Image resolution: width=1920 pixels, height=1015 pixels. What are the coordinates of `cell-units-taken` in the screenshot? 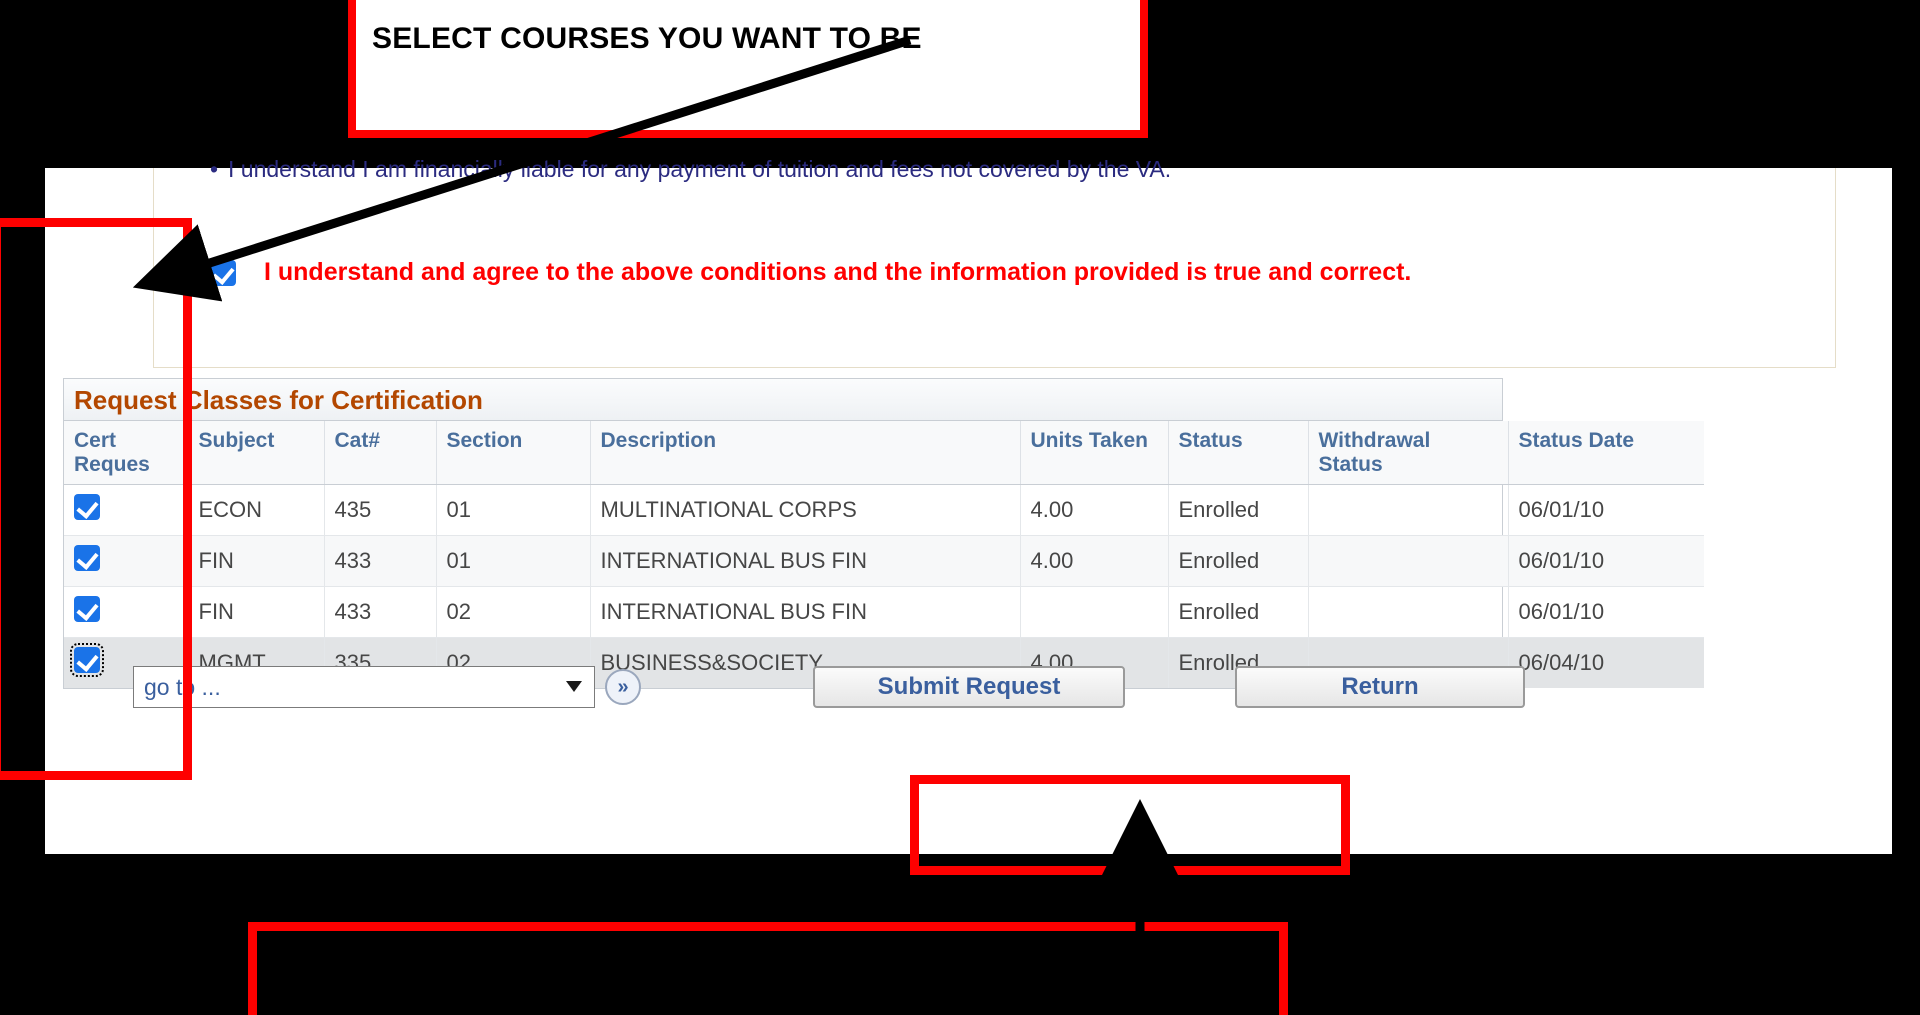 It's located at (1094, 612).